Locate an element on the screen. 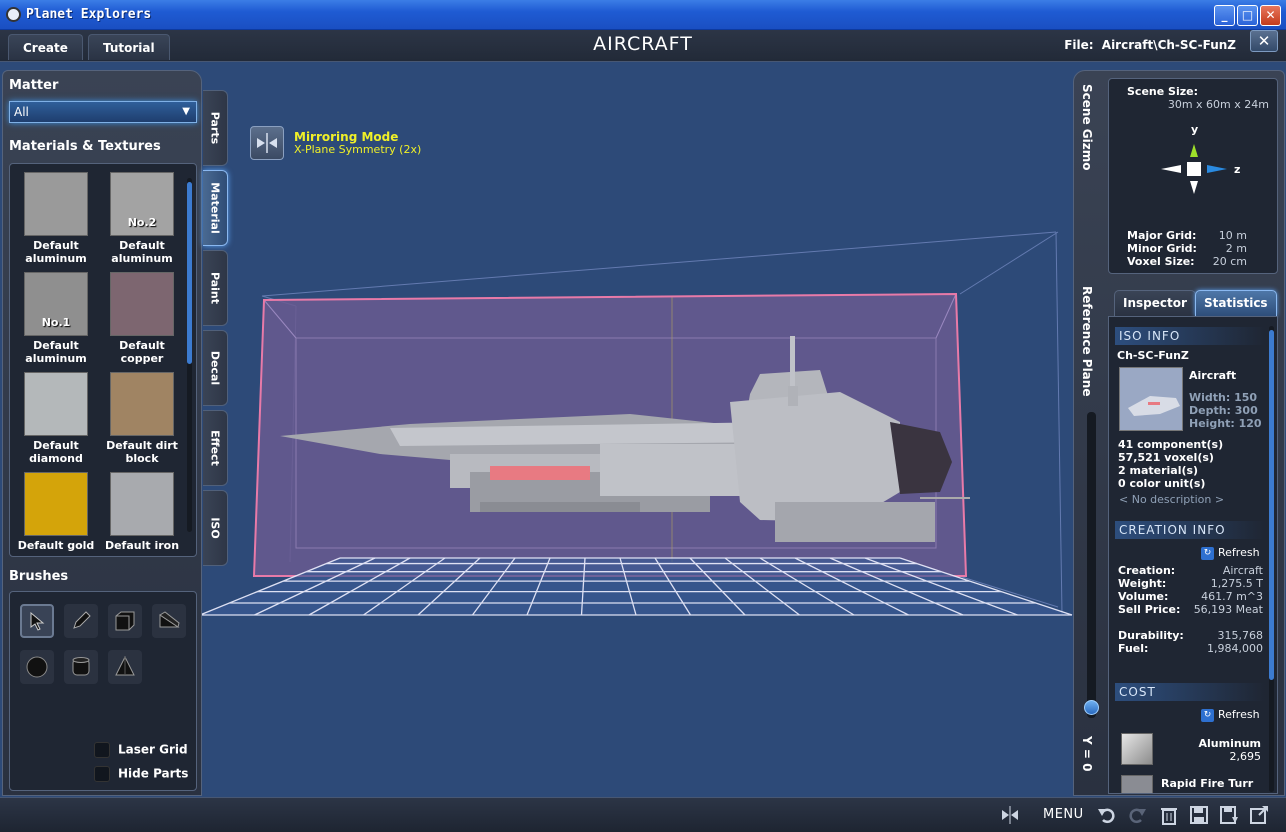 Image resolution: width=1286 pixels, height=832 pixels. tab-effect-label: Effect is located at coordinates (215, 448).